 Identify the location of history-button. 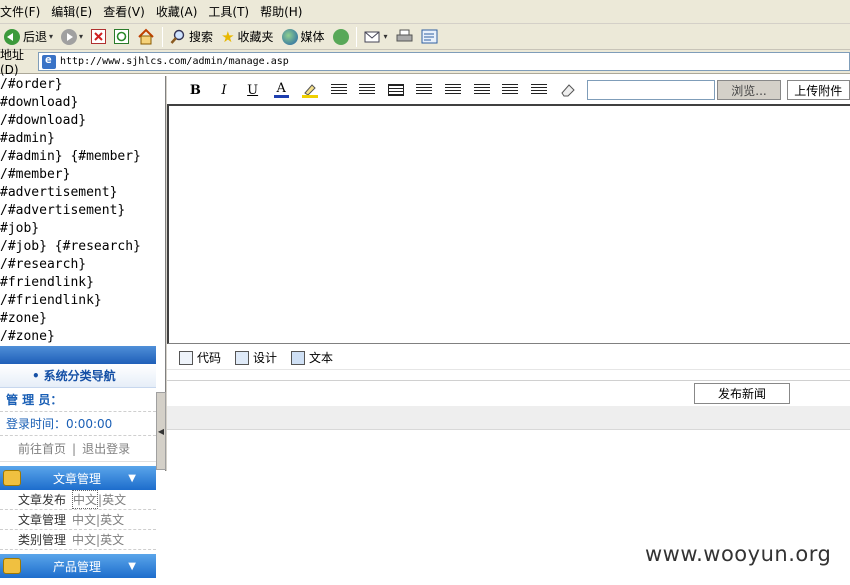
(341, 37).